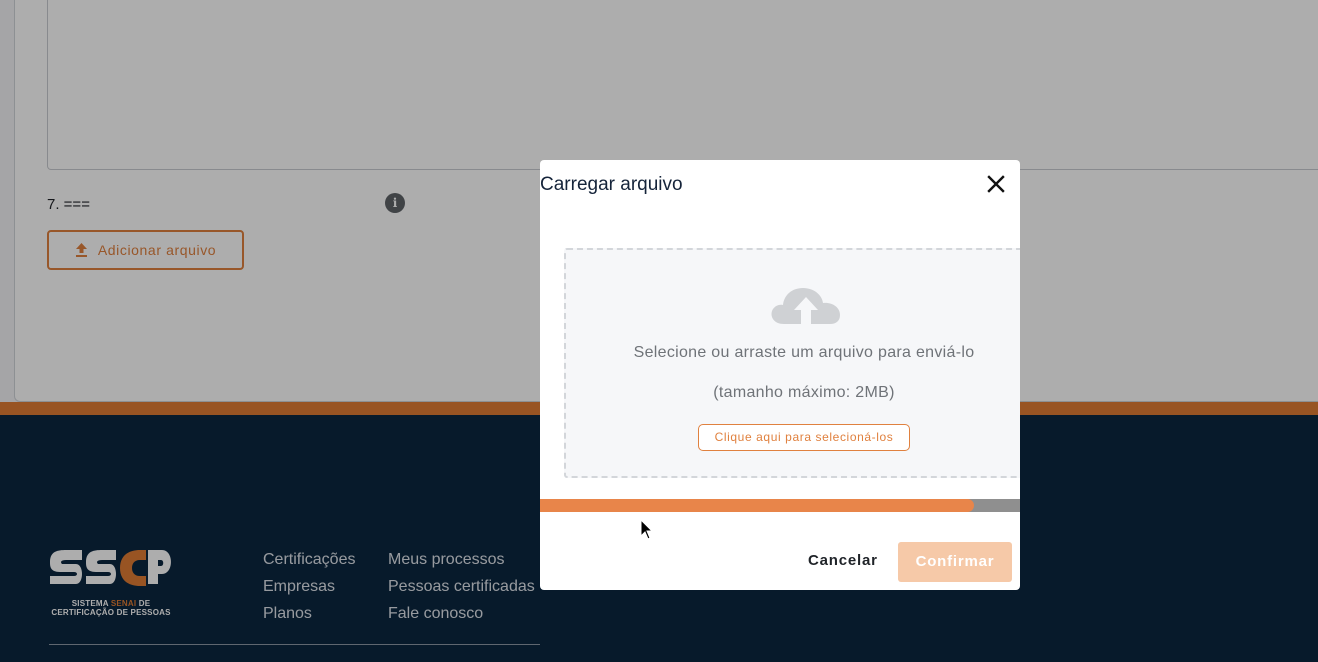 This screenshot has width=1318, height=662. What do you see at coordinates (647, 529) in the screenshot?
I see `mouse-cursor-icon` at bounding box center [647, 529].